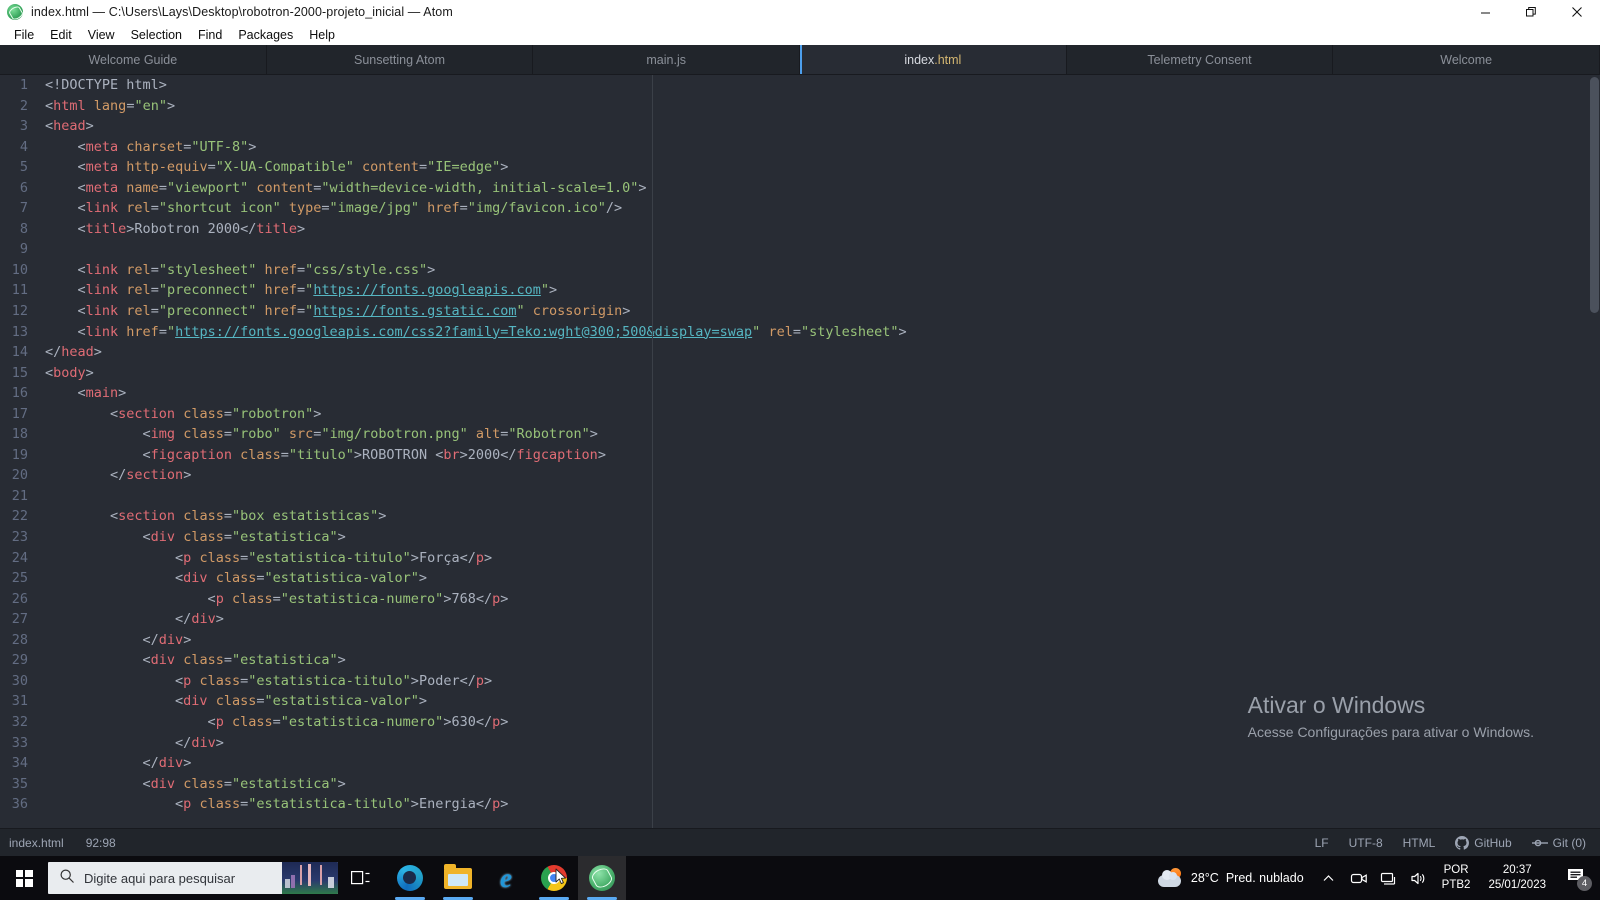 The width and height of the screenshot is (1600, 900). Describe the element at coordinates (414, 311) in the screenshot. I see `token-link: https://fonts.gstatic.com` at that location.